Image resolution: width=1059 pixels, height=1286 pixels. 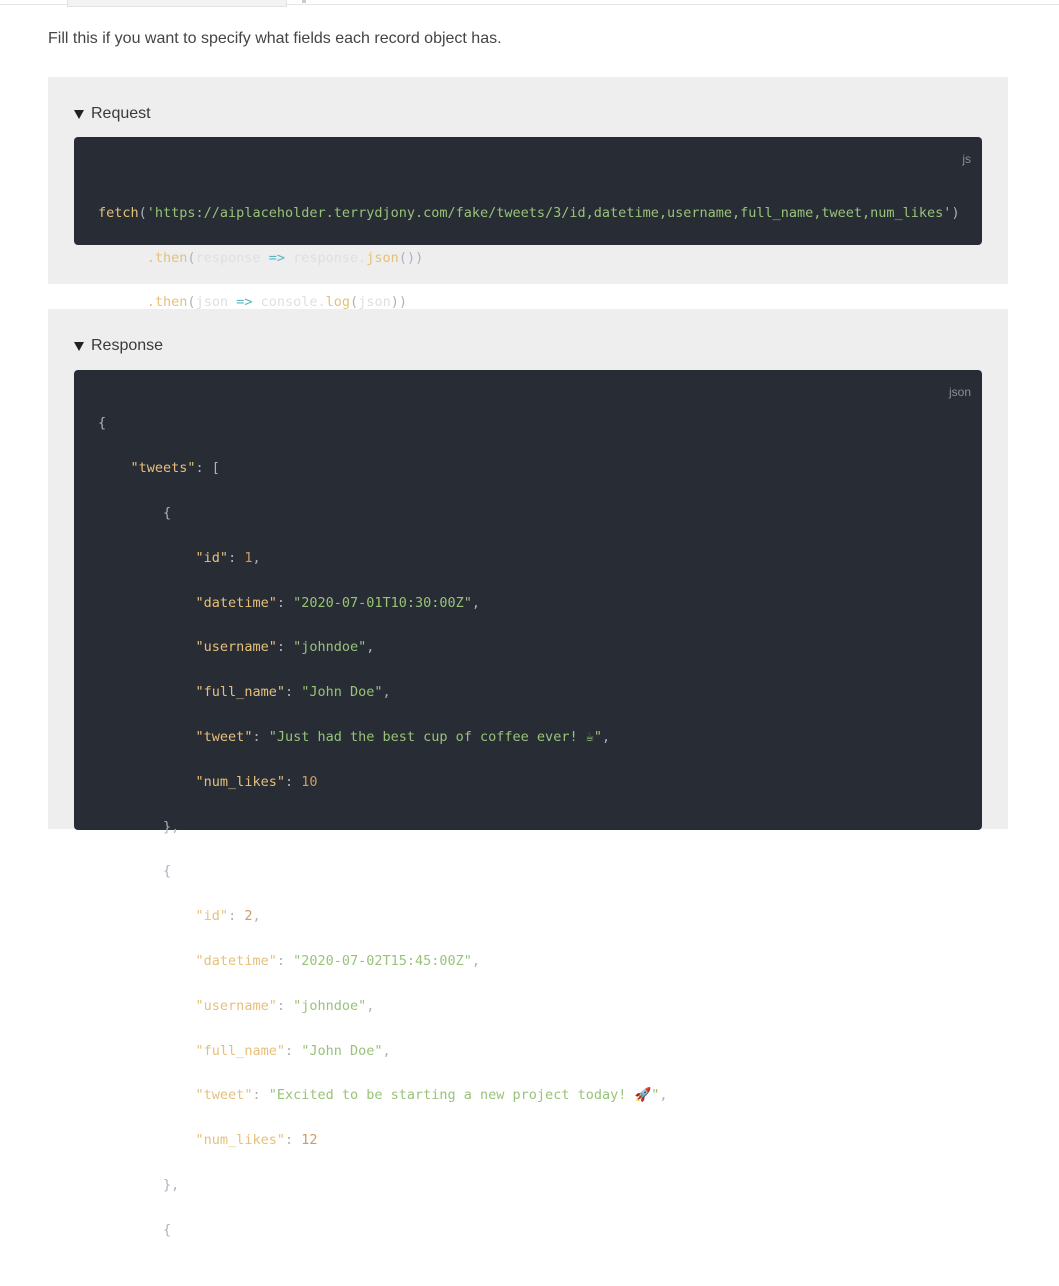 I want to click on code-fn: json, so click(x=382, y=257).